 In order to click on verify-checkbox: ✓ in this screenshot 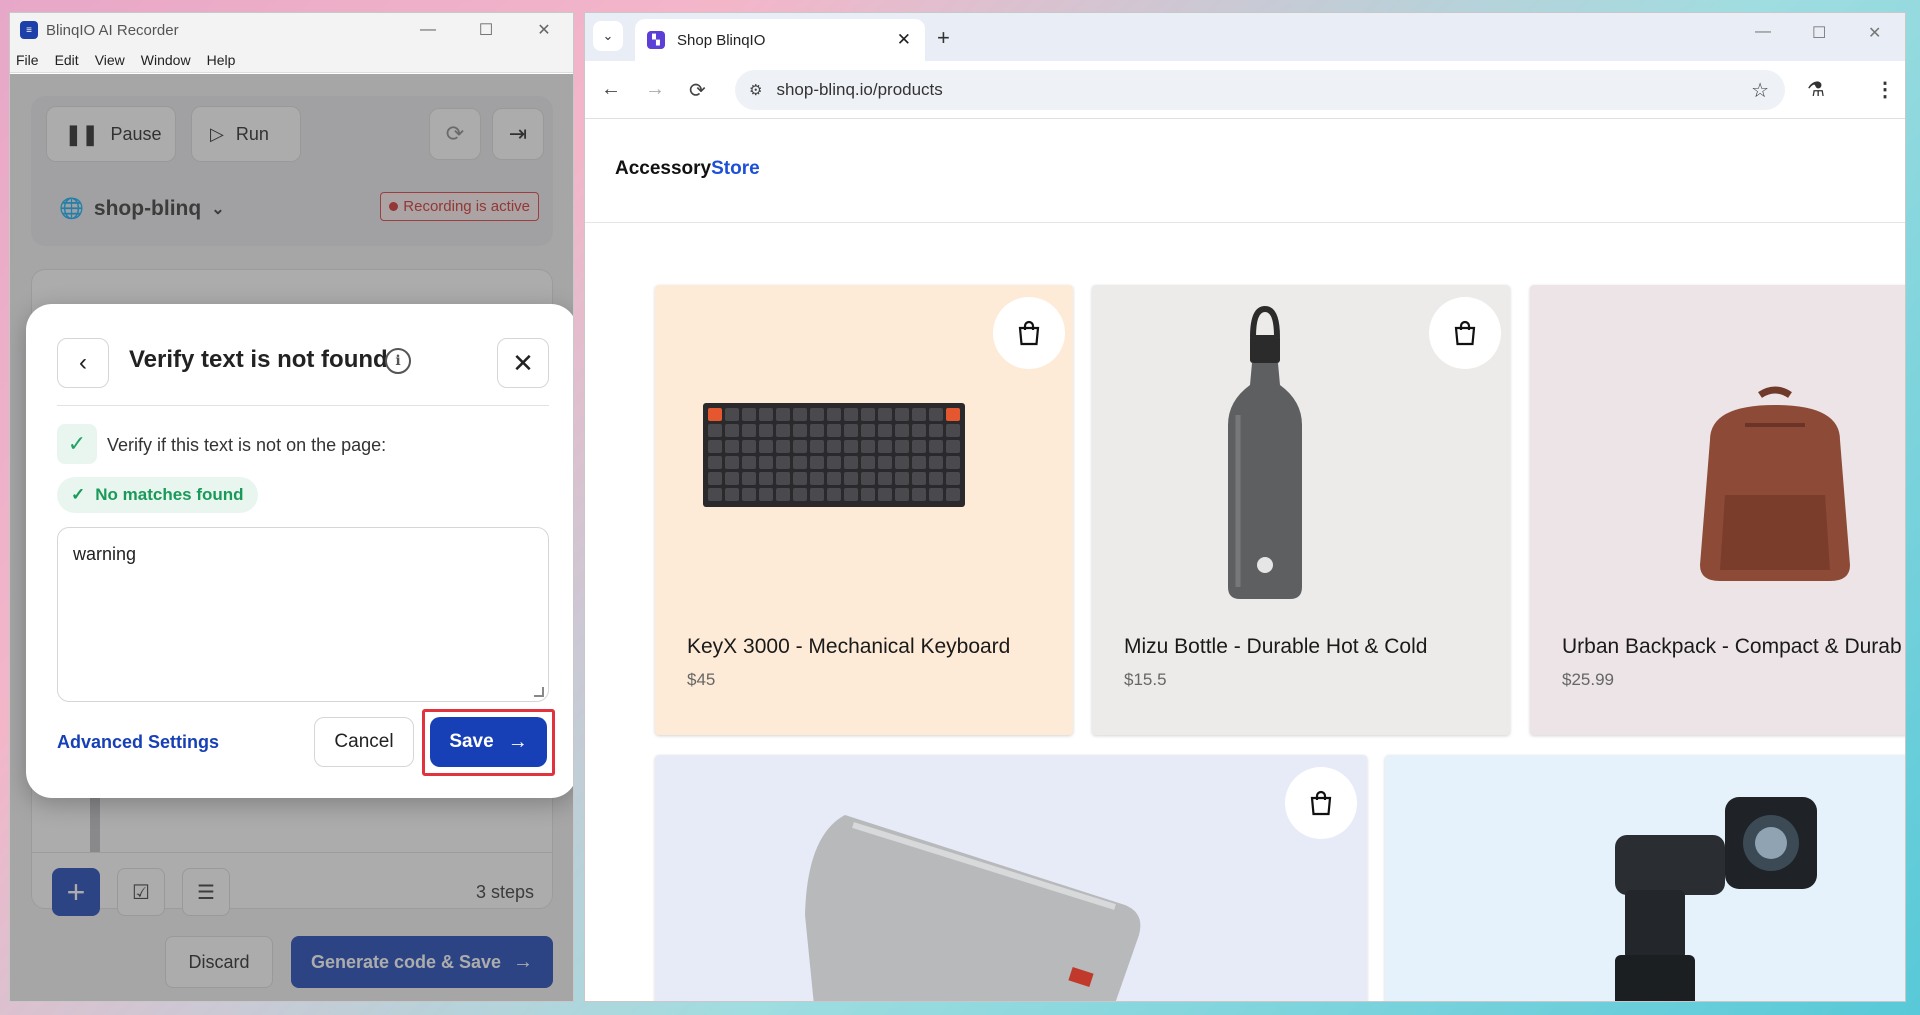, I will do `click(77, 444)`.